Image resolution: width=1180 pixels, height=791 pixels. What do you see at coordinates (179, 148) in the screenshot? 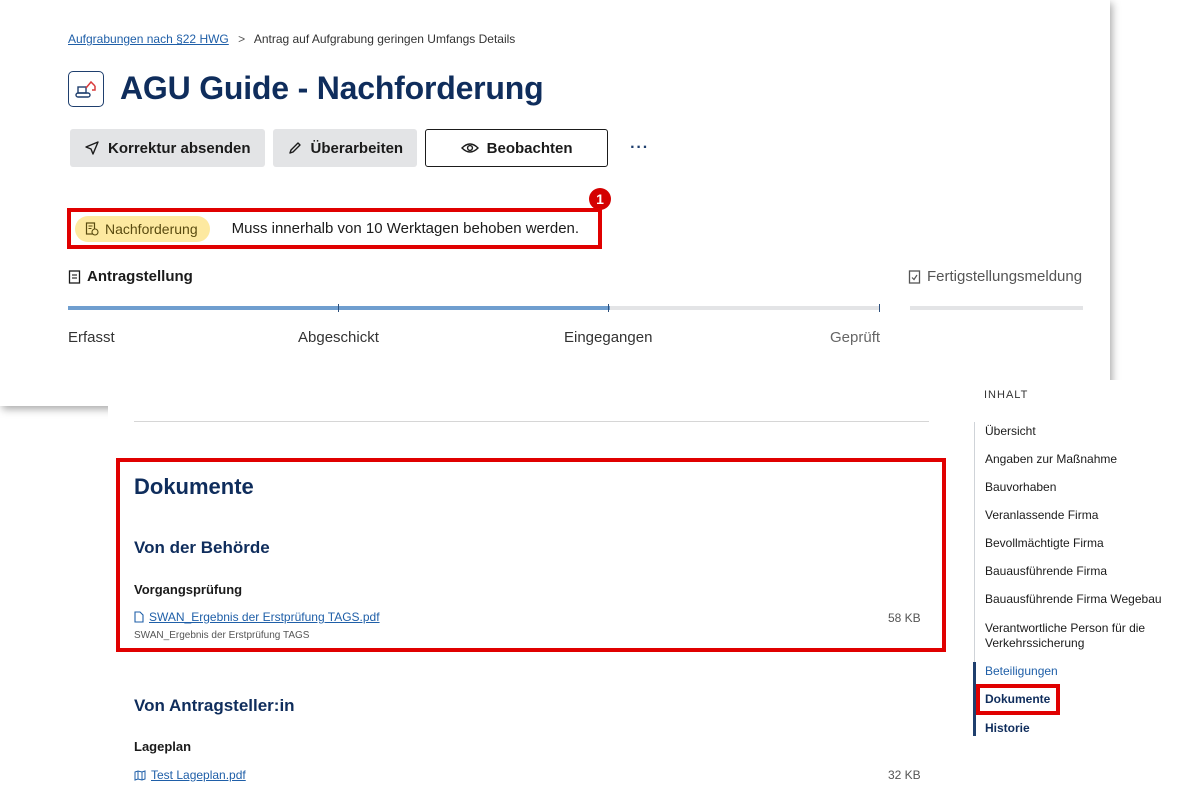
I see `send-correction-label: Korrektur absenden` at bounding box center [179, 148].